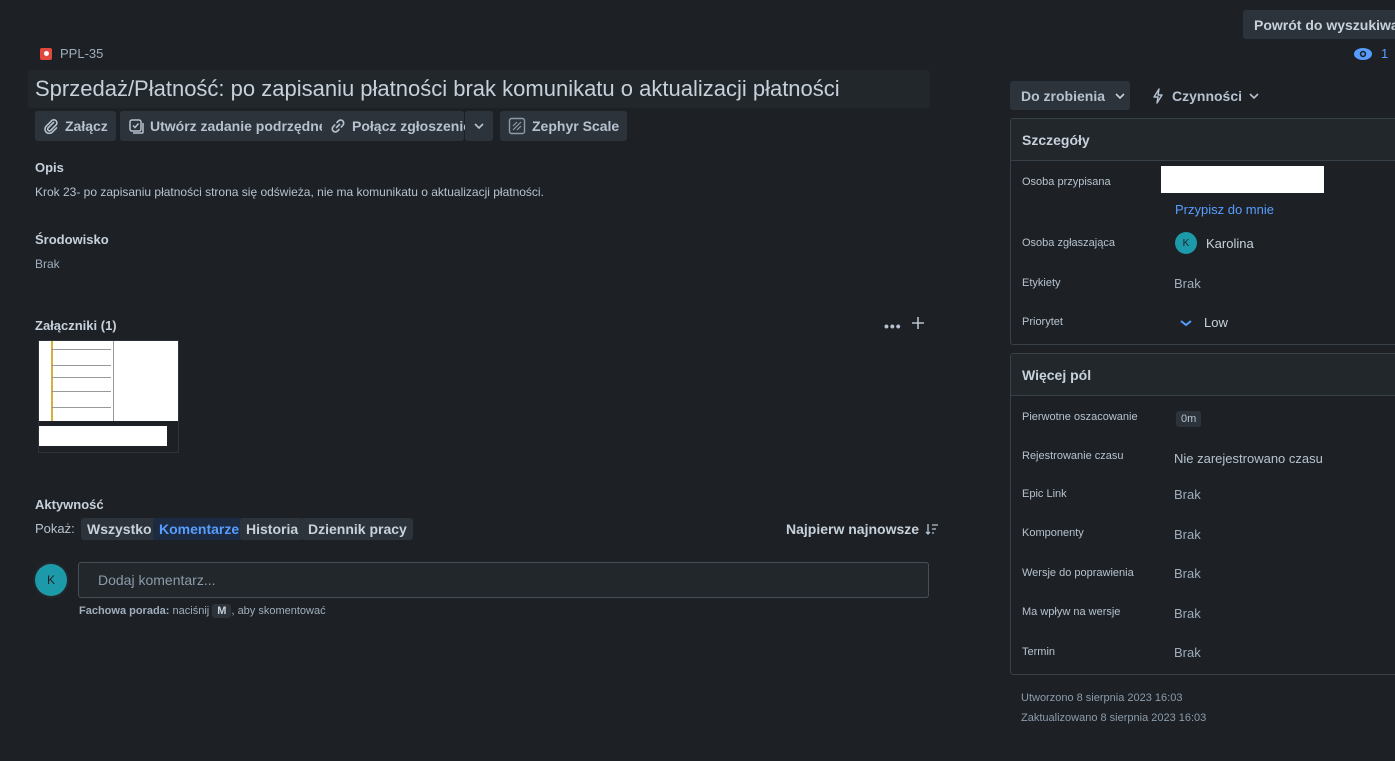 The height and width of the screenshot is (761, 1395). What do you see at coordinates (1041, 283) in the screenshot?
I see `labels-label: Etykiety` at bounding box center [1041, 283].